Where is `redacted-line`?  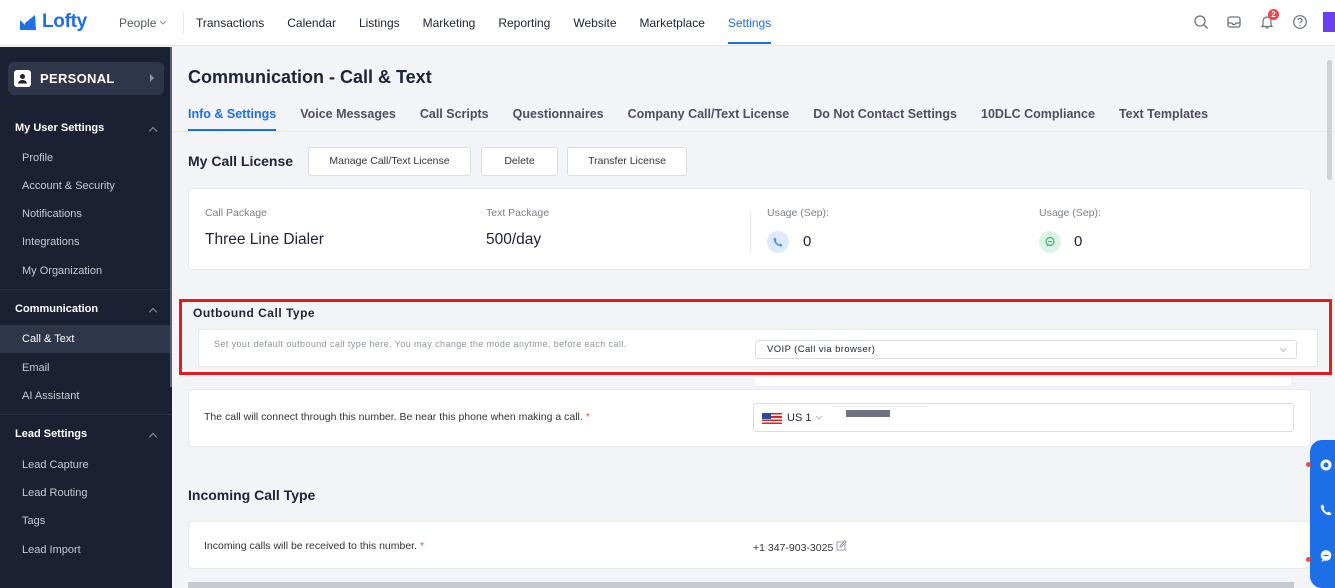 redacted-line is located at coordinates (880, 406).